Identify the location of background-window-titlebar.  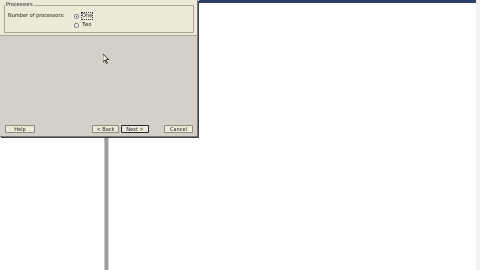
(339, 1).